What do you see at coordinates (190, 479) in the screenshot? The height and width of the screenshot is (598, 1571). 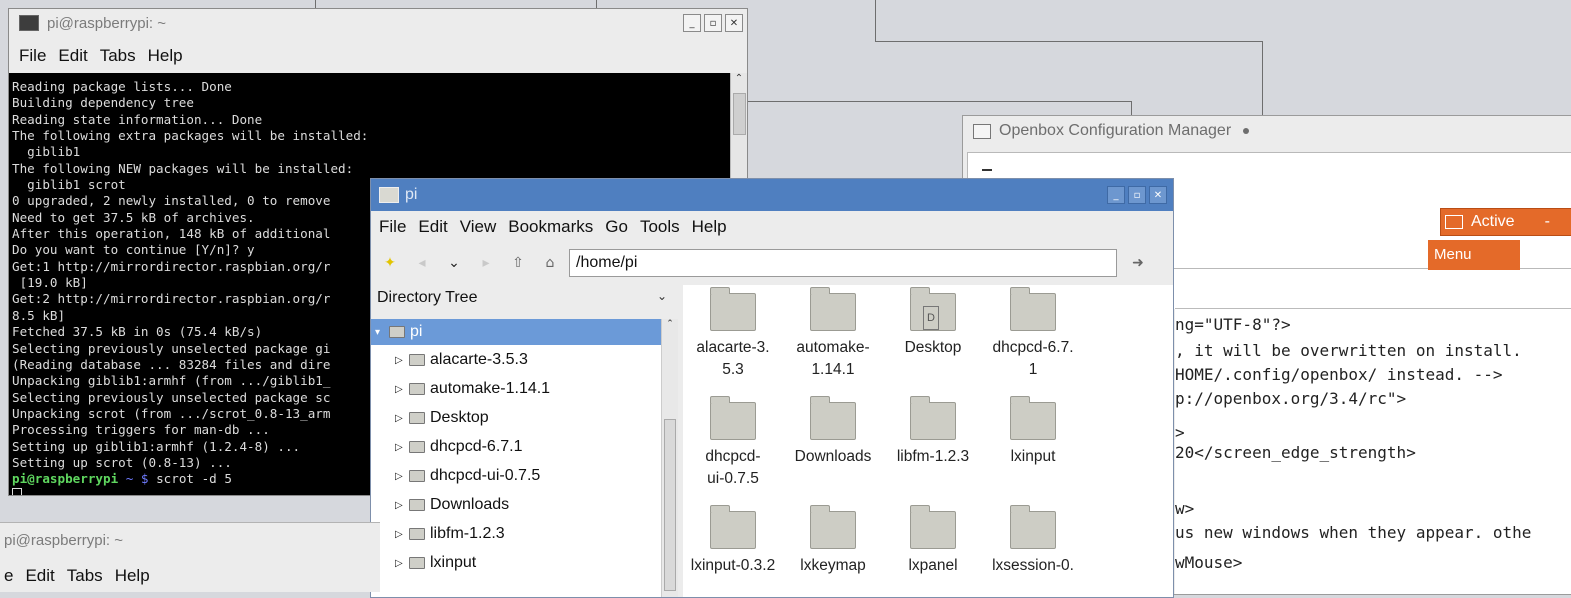 I see `prompt-command: scrot -d 5` at bounding box center [190, 479].